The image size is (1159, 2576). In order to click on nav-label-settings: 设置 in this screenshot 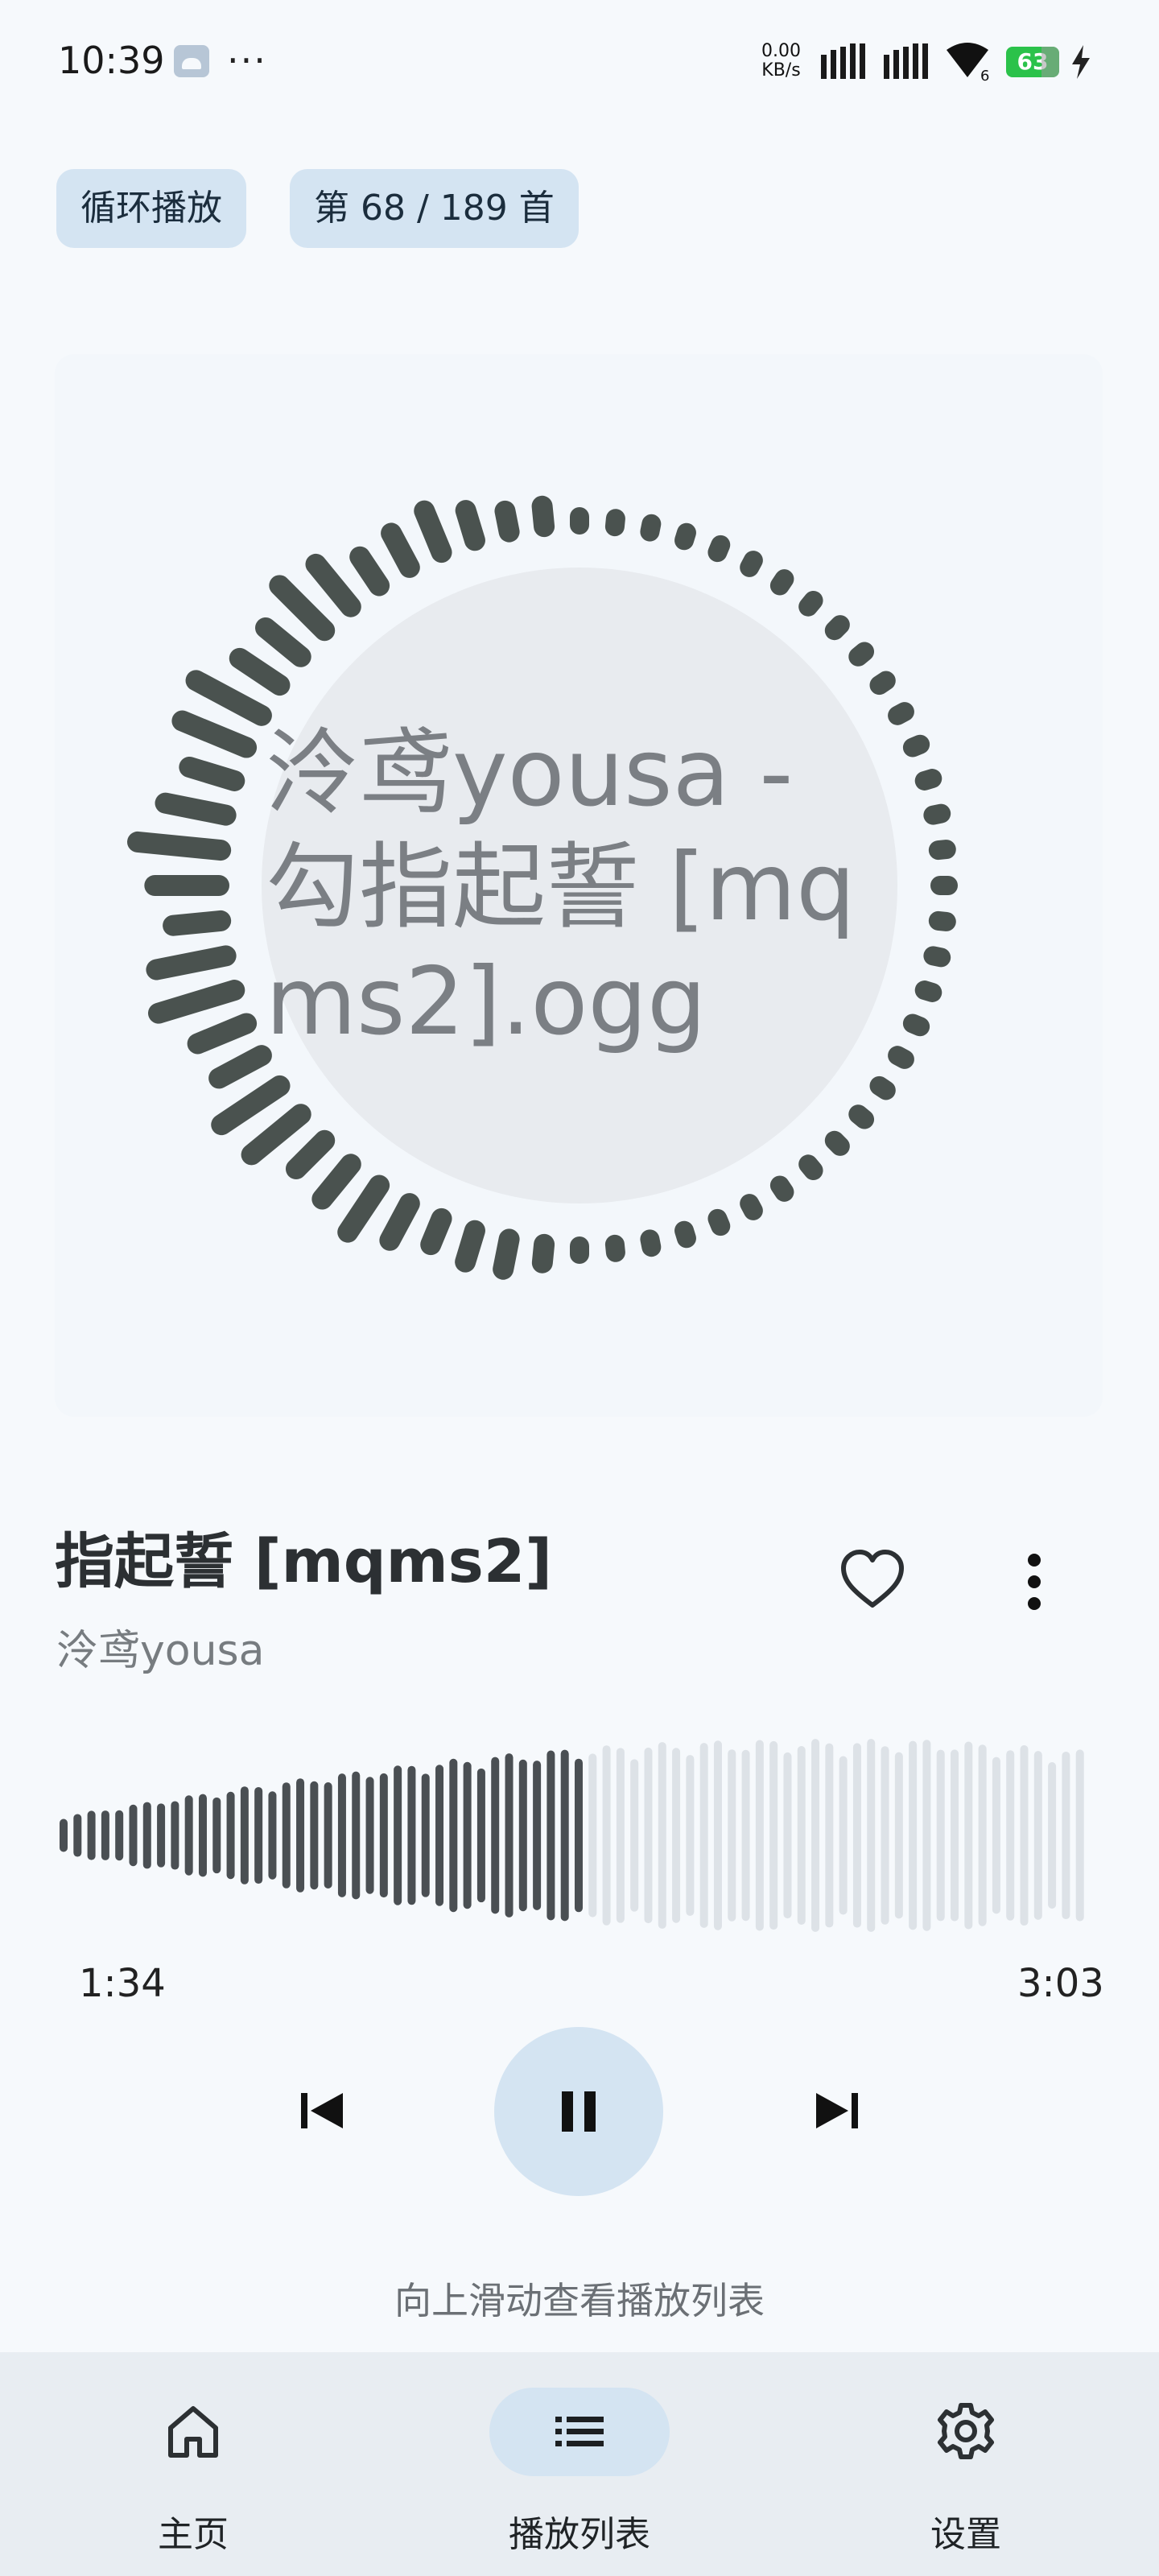, I will do `click(965, 2534)`.